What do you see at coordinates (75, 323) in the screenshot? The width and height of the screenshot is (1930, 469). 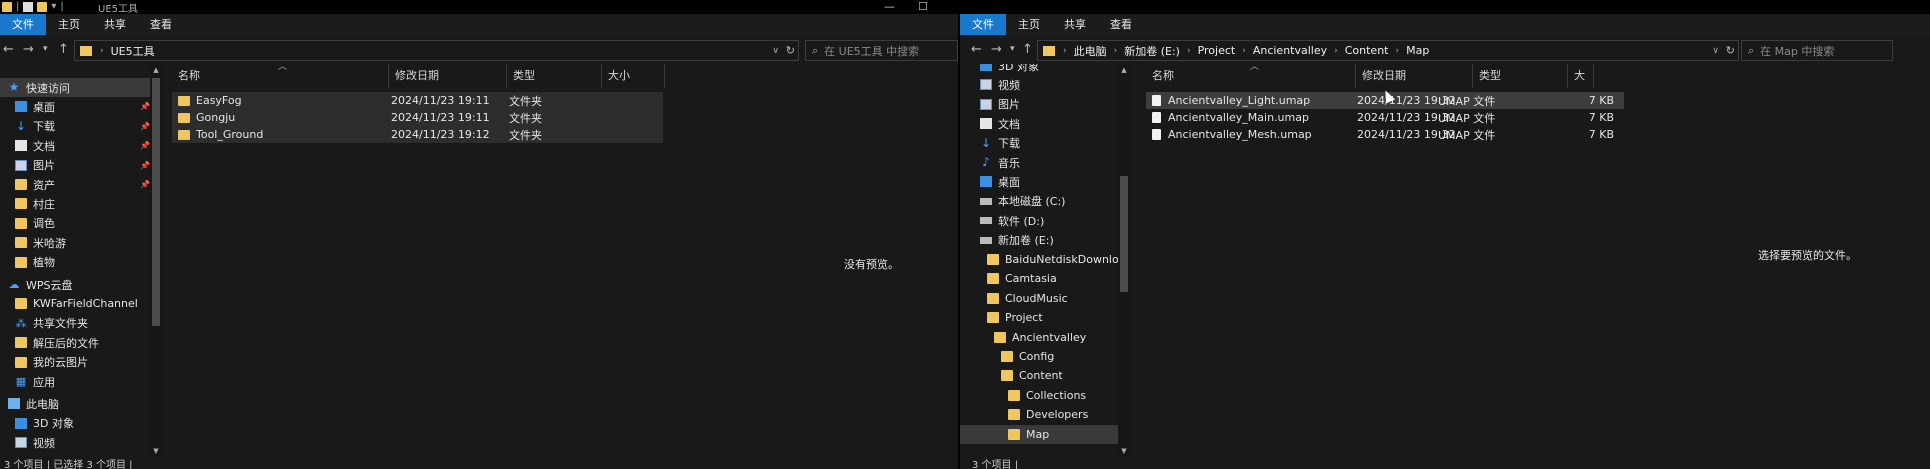 I see `nav-item: ⁂ 共享文件夹` at bounding box center [75, 323].